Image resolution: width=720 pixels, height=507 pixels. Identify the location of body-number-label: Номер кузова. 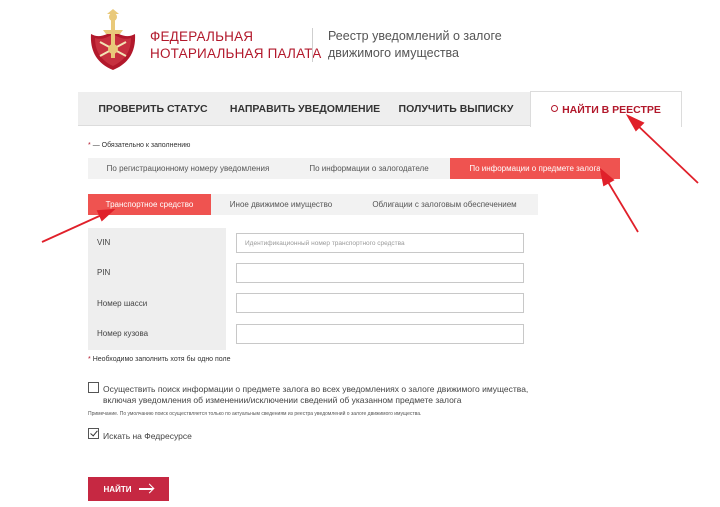
(123, 333).